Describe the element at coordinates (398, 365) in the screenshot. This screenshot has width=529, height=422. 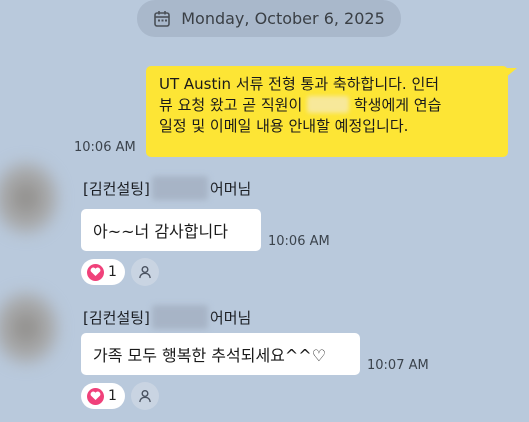
I see `message-time: 10:07 AM` at that location.